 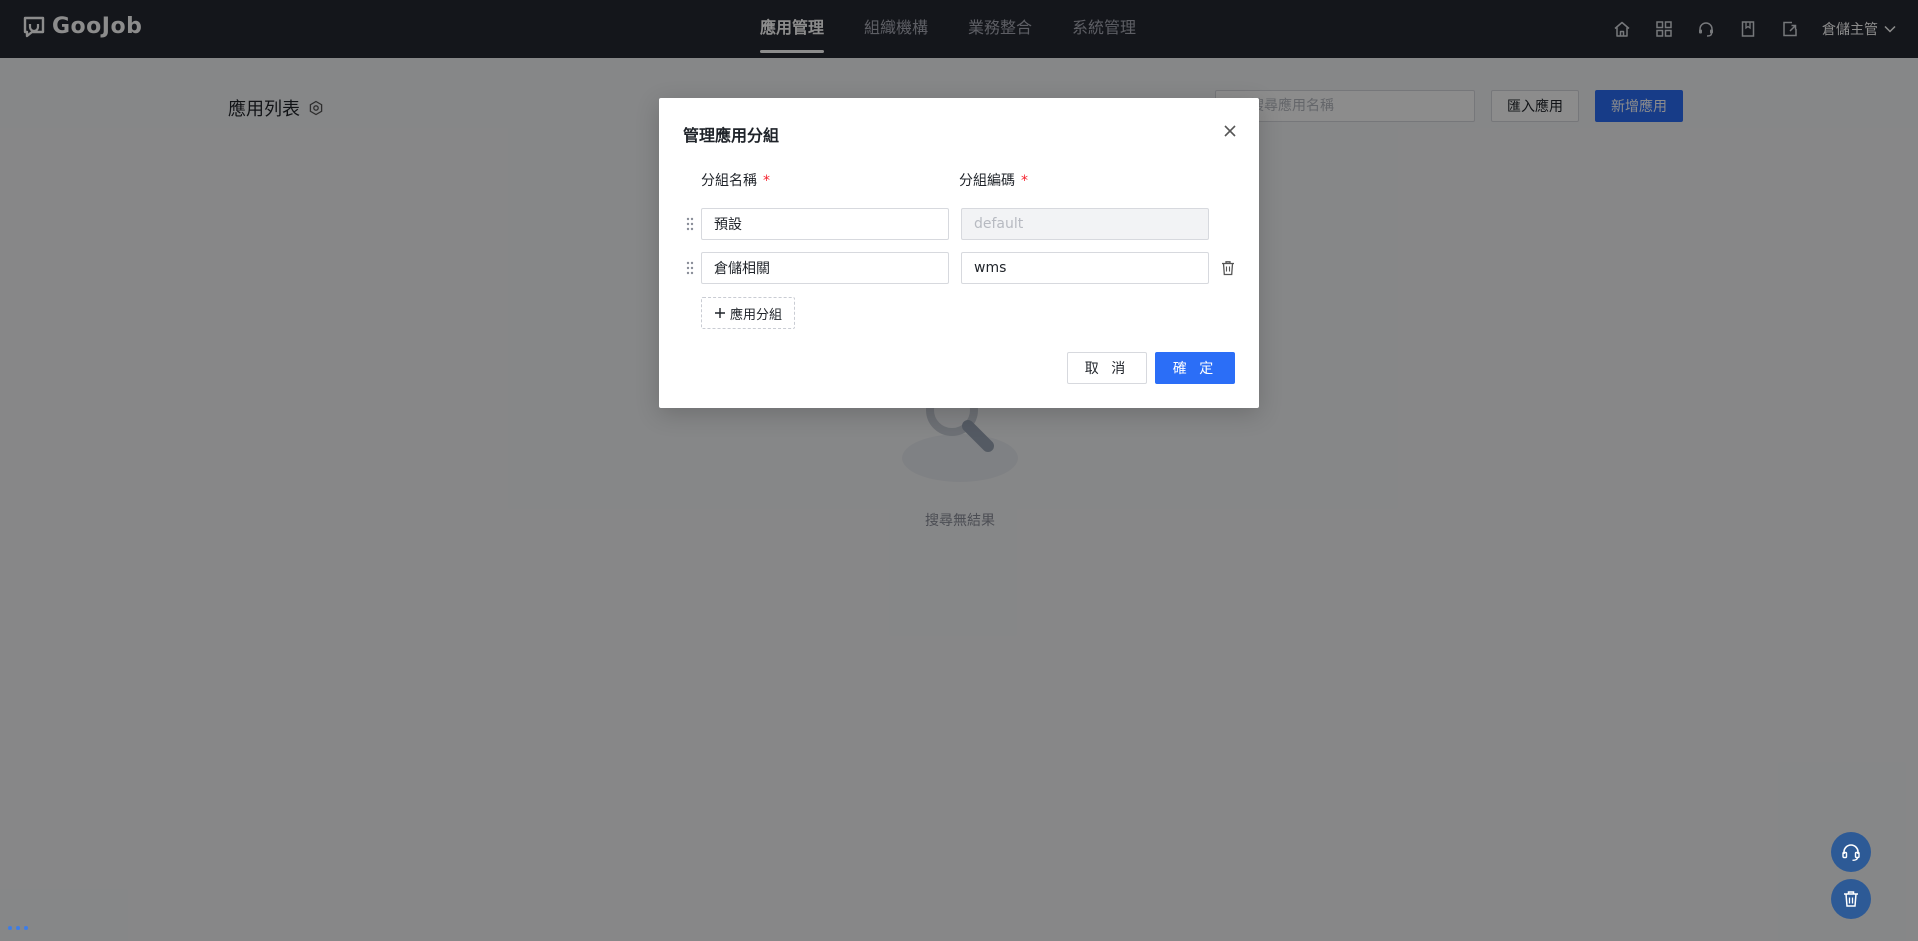 I want to click on add-group-label: 應用分組, so click(x=756, y=315).